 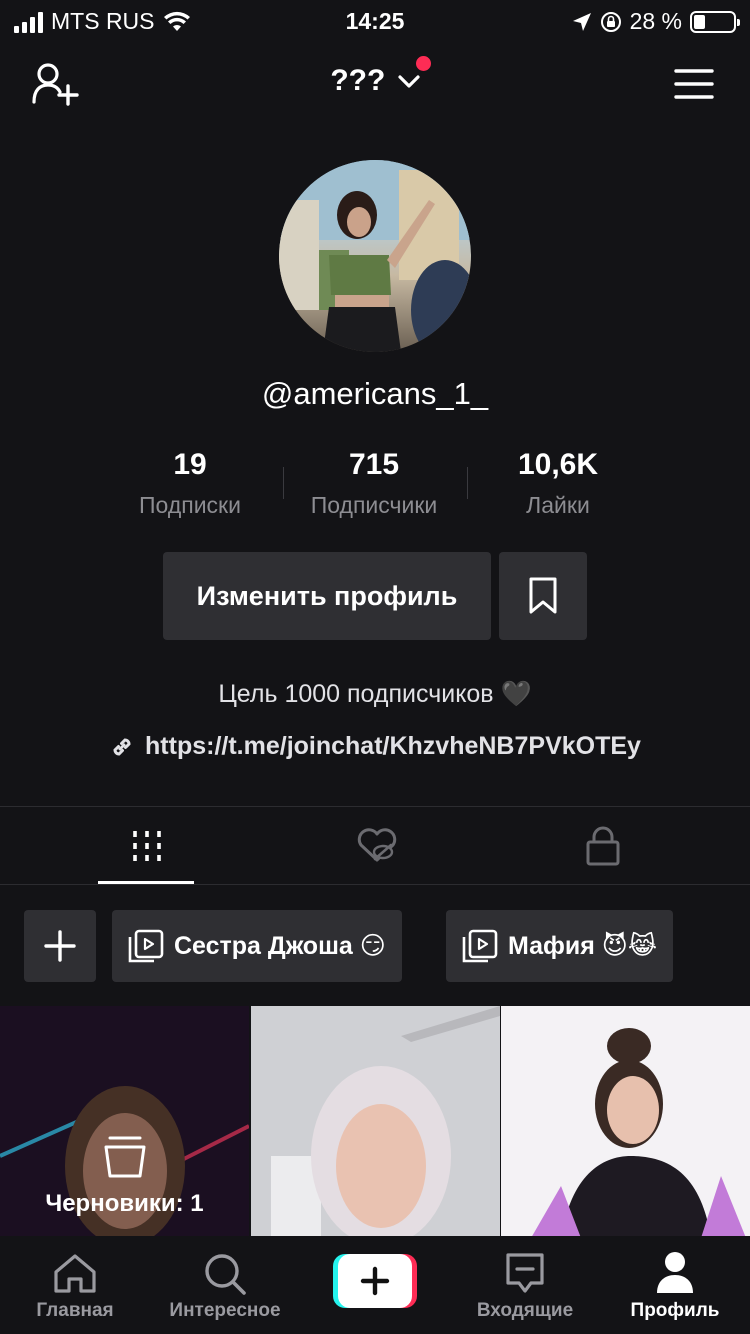 I want to click on avatar-photo, so click(x=375, y=256).